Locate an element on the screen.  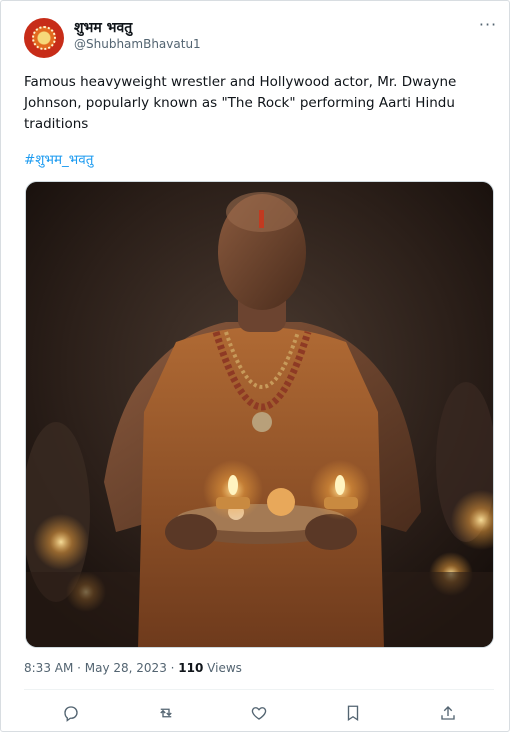
views-count: 110 is located at coordinates (191, 668).